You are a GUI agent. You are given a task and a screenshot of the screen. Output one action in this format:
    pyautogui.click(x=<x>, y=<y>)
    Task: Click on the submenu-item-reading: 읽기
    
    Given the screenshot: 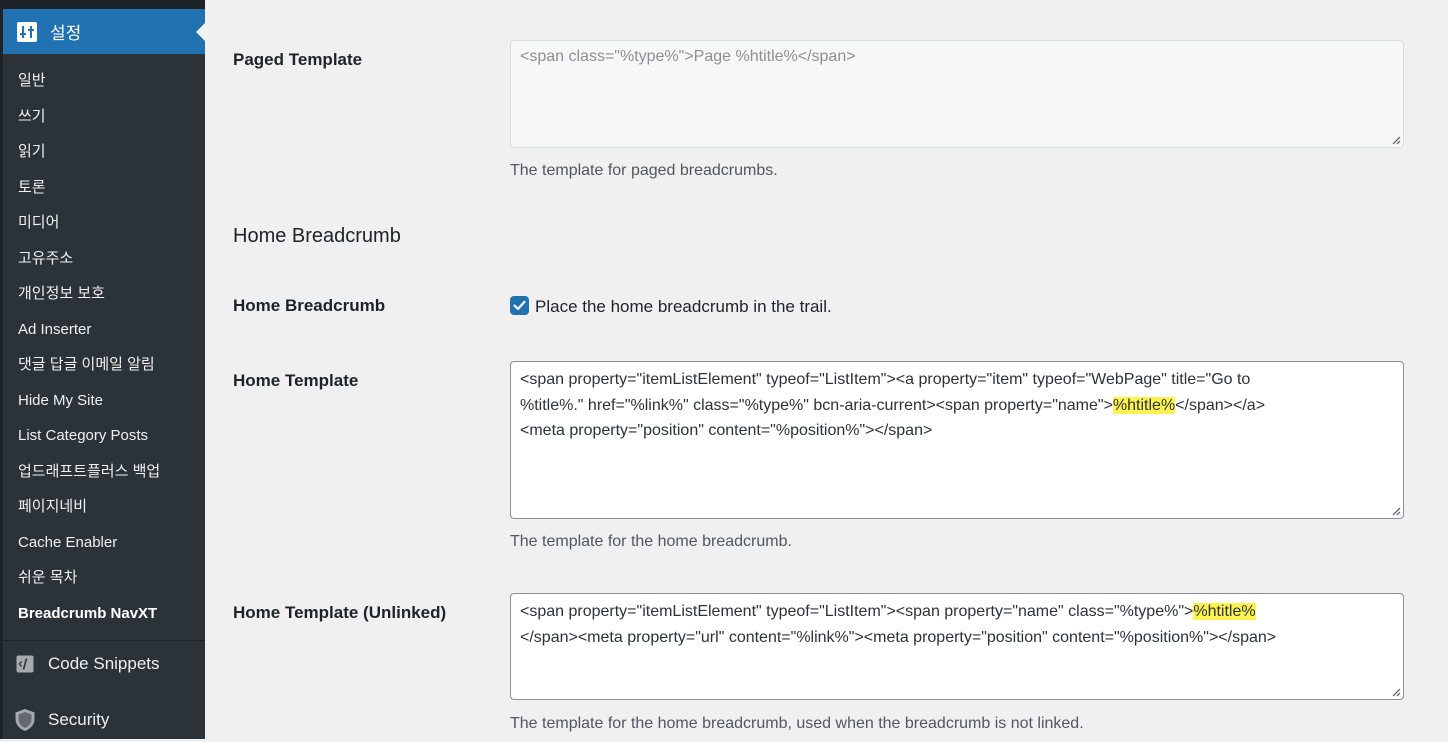 What is the action you would take?
    pyautogui.click(x=104, y=152)
    